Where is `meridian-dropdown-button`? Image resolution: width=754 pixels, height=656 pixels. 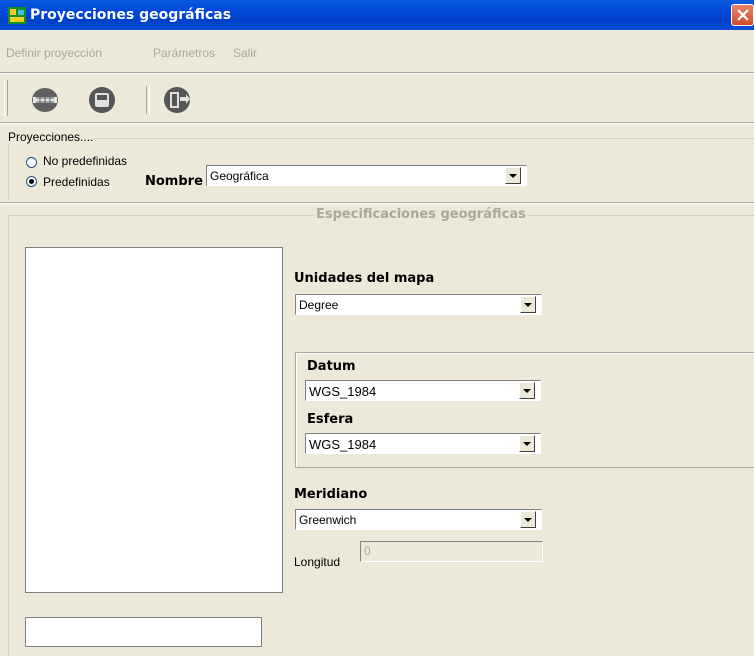 meridian-dropdown-button is located at coordinates (528, 519).